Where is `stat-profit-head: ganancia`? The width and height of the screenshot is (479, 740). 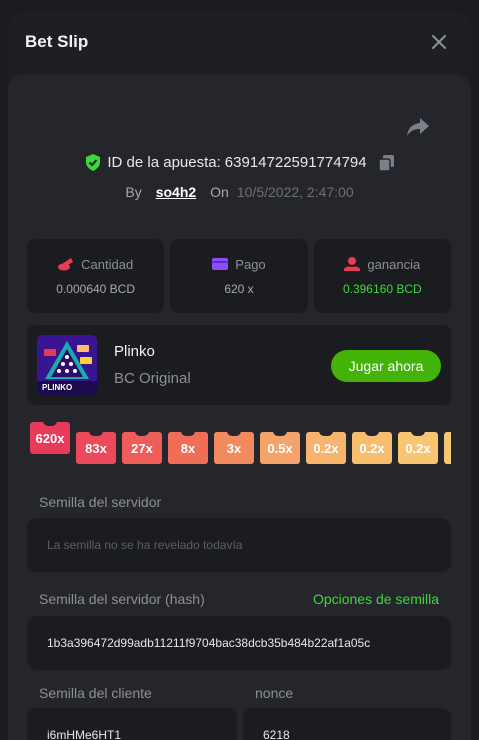 stat-profit-head: ganancia is located at coordinates (382, 264).